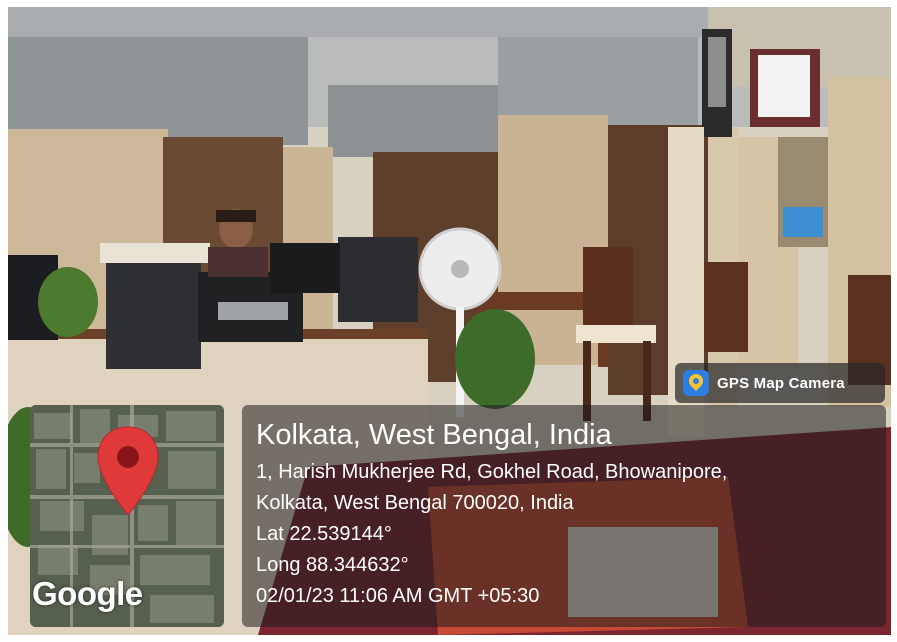 This screenshot has height=642, width=897. What do you see at coordinates (324, 534) in the screenshot?
I see `latitude: Lat 22.539144°` at bounding box center [324, 534].